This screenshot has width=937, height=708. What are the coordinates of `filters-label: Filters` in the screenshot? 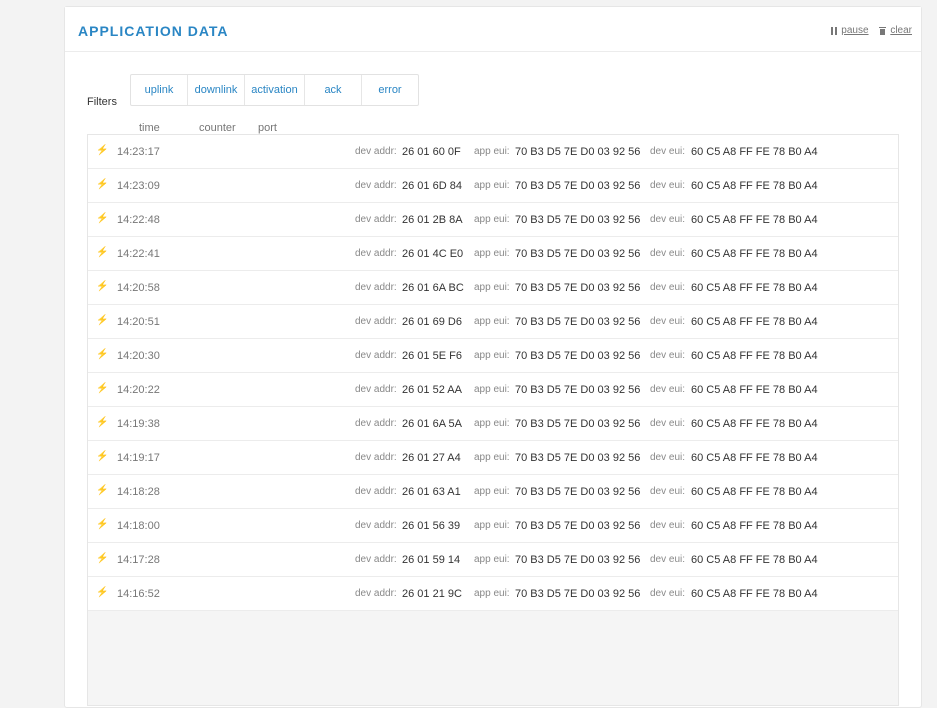 It's located at (102, 102).